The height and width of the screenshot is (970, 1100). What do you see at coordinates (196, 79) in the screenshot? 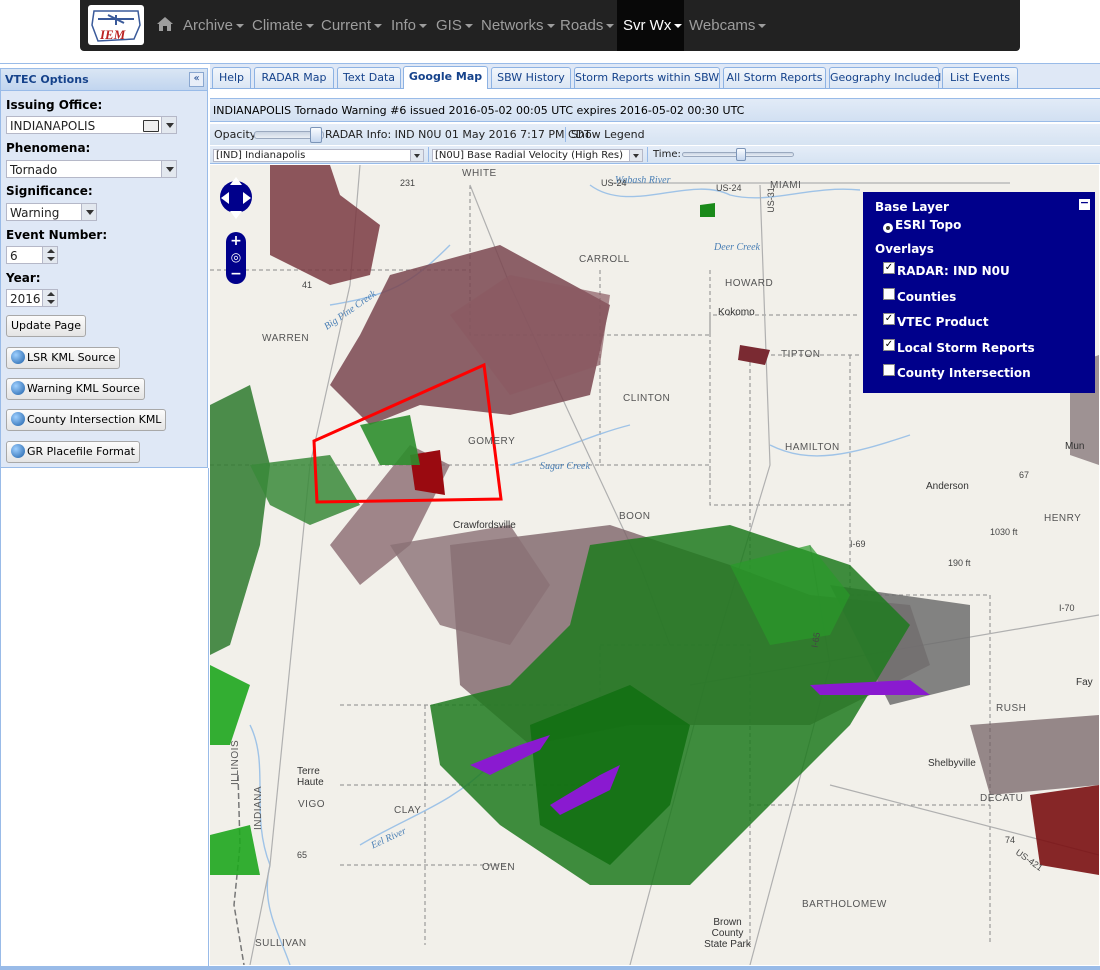
I see `collapse-icon: «` at bounding box center [196, 79].